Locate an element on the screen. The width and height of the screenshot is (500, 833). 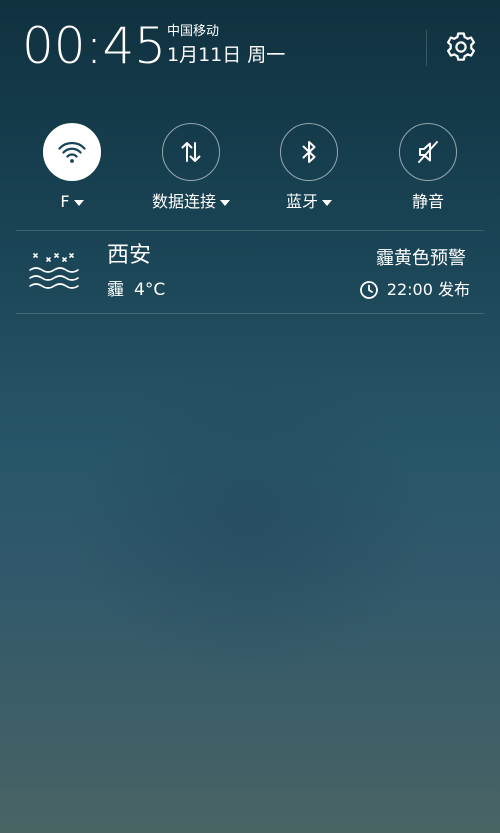
toggle-wifi-label-row: F is located at coordinates (72, 202).